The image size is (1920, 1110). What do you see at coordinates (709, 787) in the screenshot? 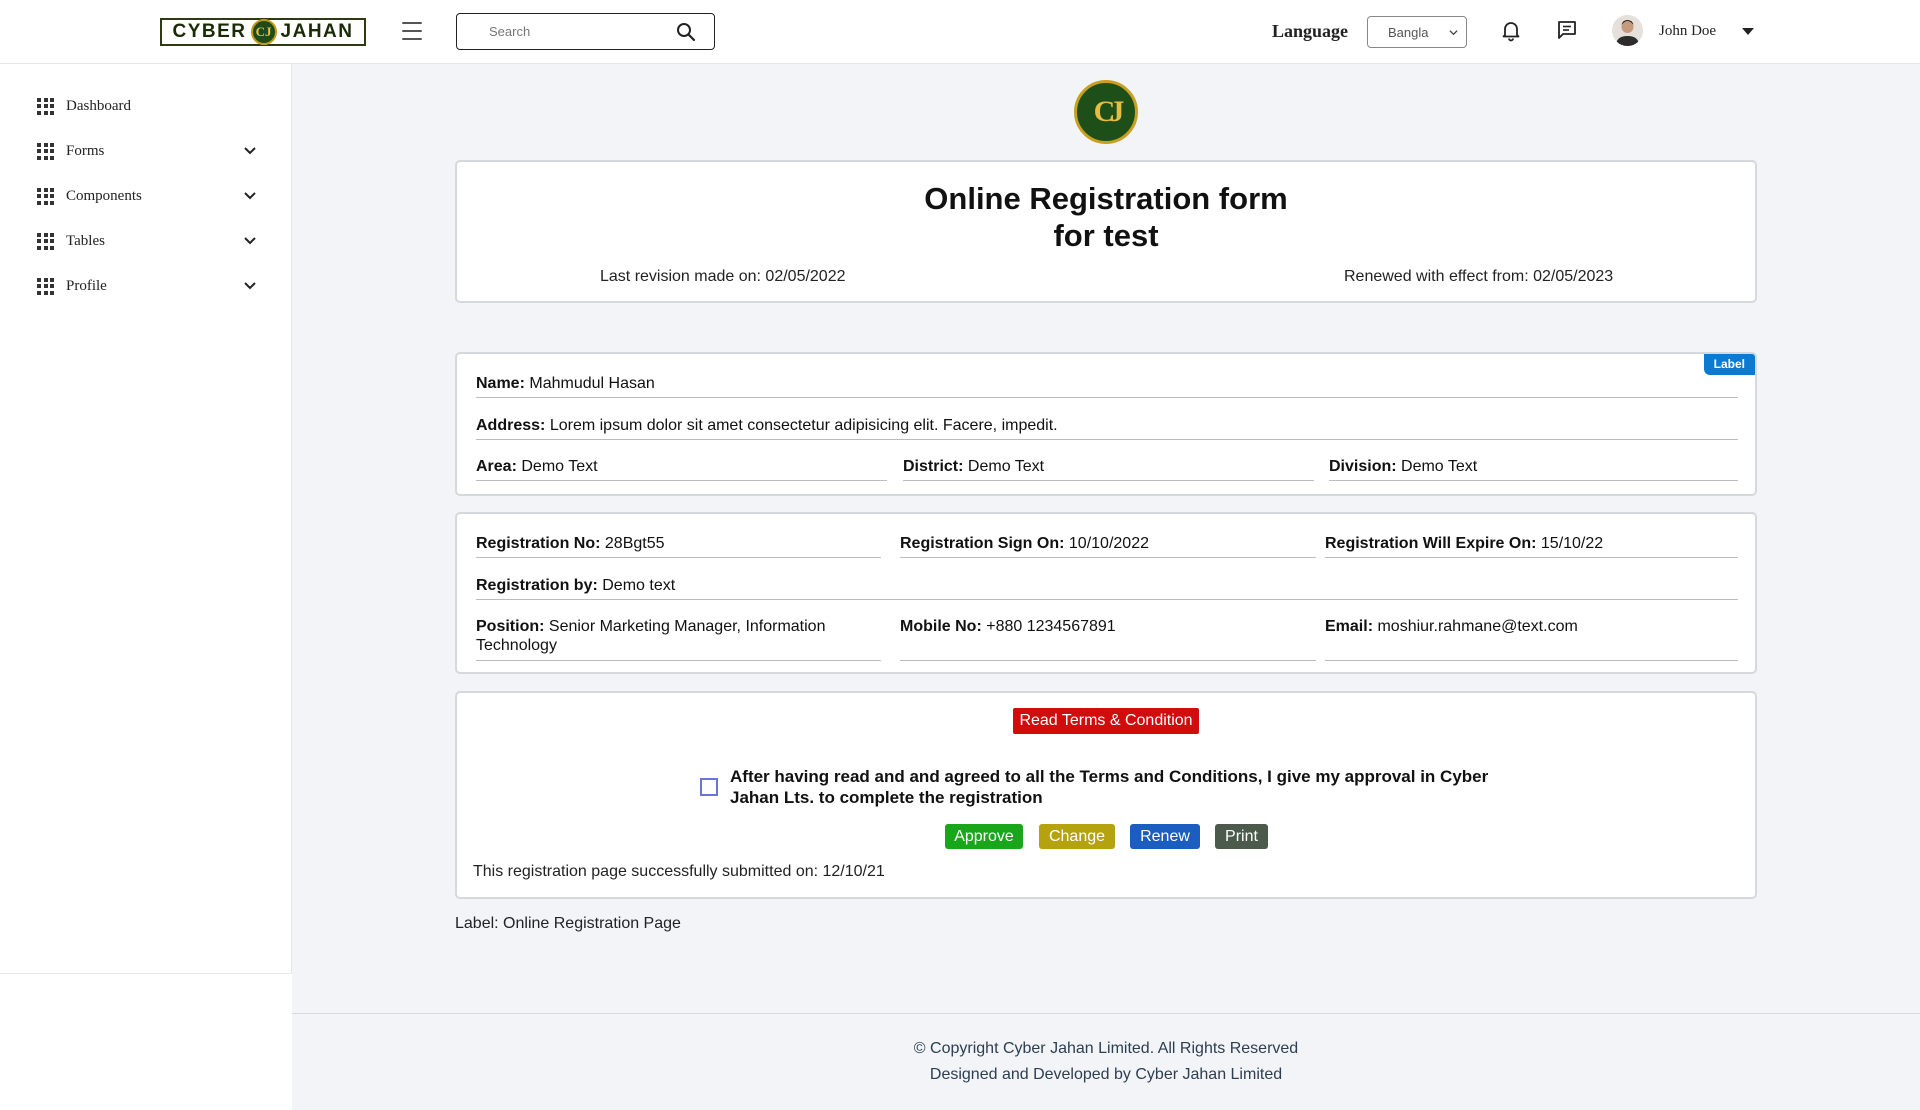
I see `agreement-checkbox` at bounding box center [709, 787].